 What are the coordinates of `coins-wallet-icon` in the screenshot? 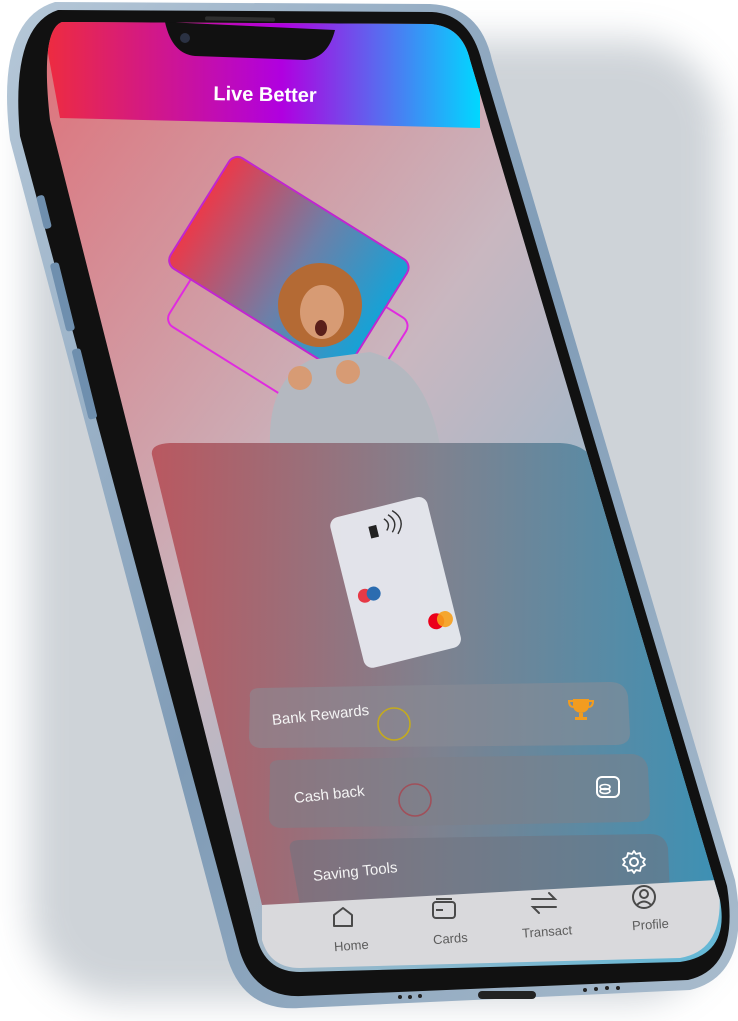 It's located at (609, 787).